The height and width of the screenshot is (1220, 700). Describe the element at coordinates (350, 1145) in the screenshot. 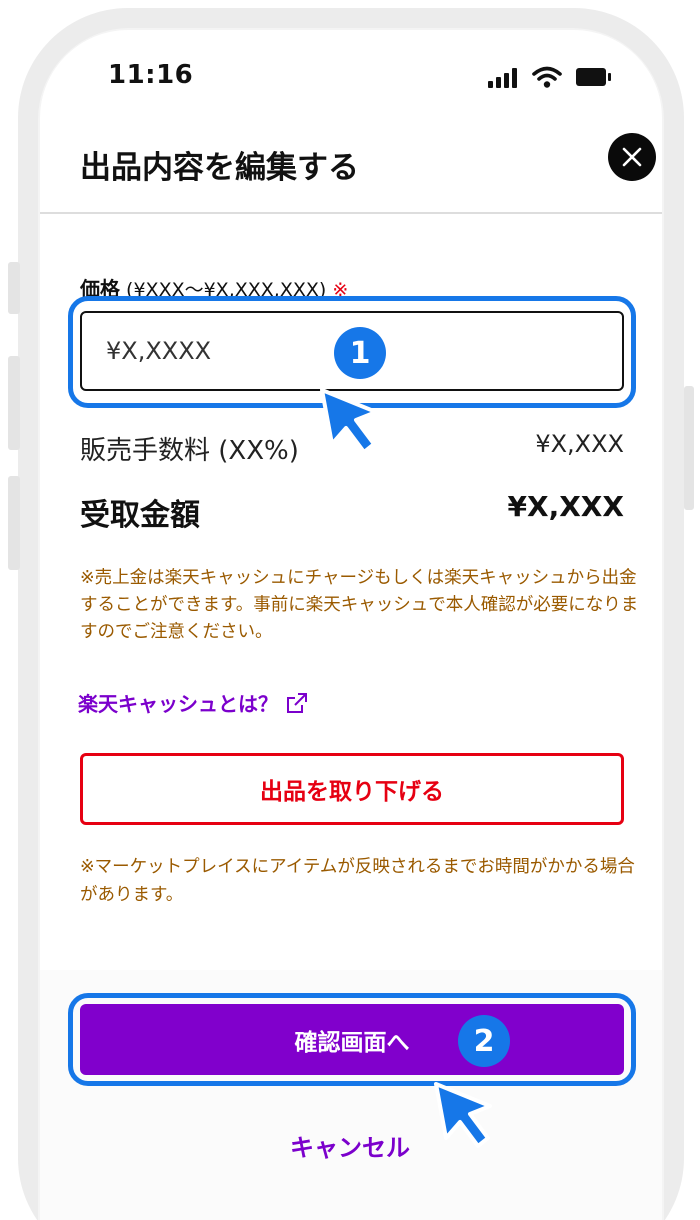

I see `cancel-button: キャンセル` at that location.